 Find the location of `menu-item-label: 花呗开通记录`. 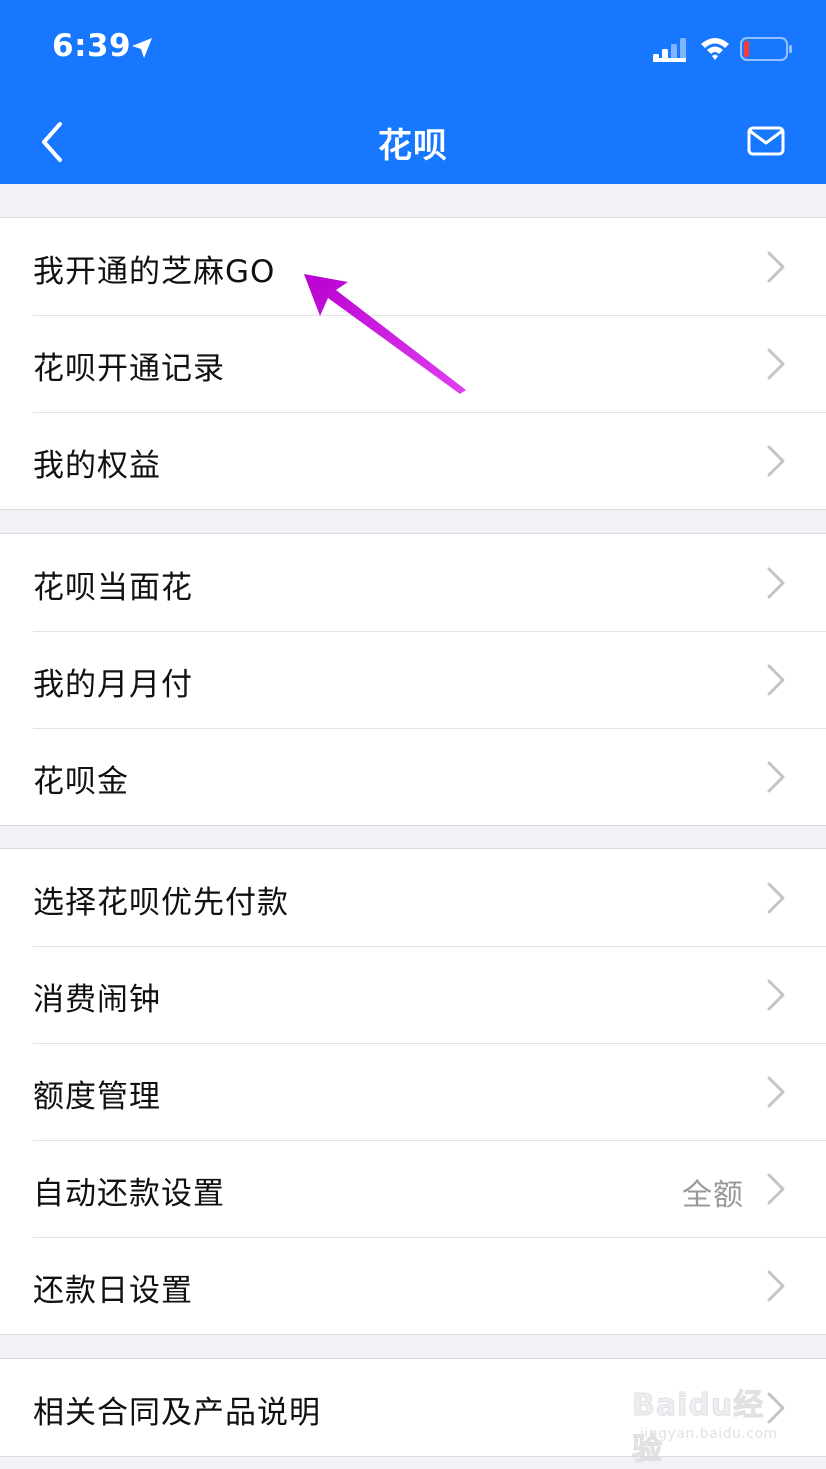

menu-item-label: 花呗开通记录 is located at coordinates (129, 369).